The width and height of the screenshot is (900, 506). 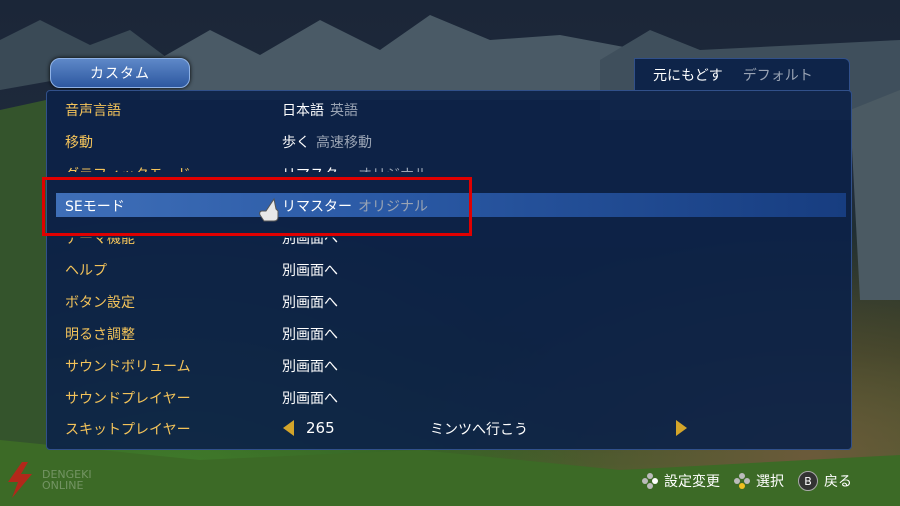 I want to click on setting-label: 音声言語, so click(x=93, y=111).